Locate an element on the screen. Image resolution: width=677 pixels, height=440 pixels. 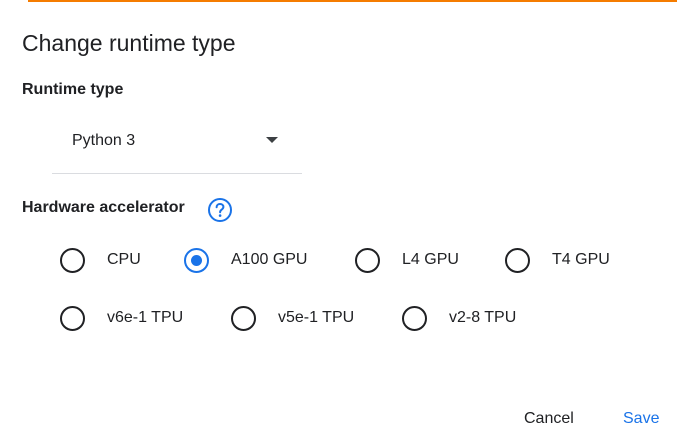
runtime-type-label: Runtime type is located at coordinates (73, 89).